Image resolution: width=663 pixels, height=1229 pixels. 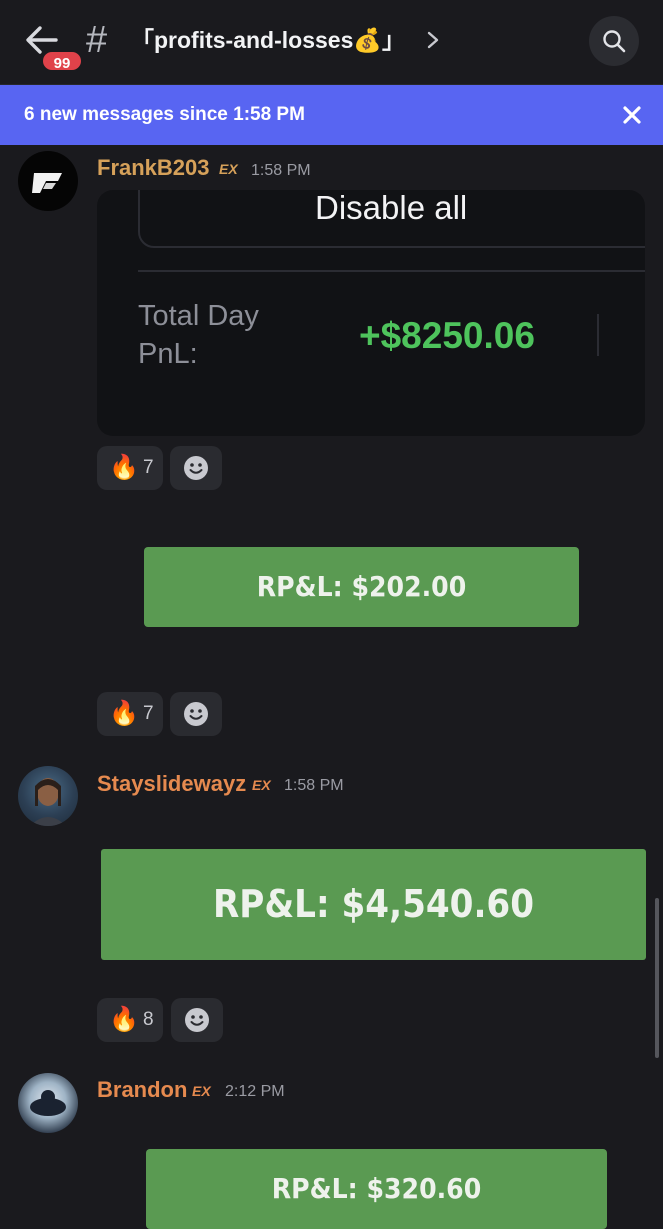 What do you see at coordinates (433, 40) in the screenshot?
I see `chevron-right-icon` at bounding box center [433, 40].